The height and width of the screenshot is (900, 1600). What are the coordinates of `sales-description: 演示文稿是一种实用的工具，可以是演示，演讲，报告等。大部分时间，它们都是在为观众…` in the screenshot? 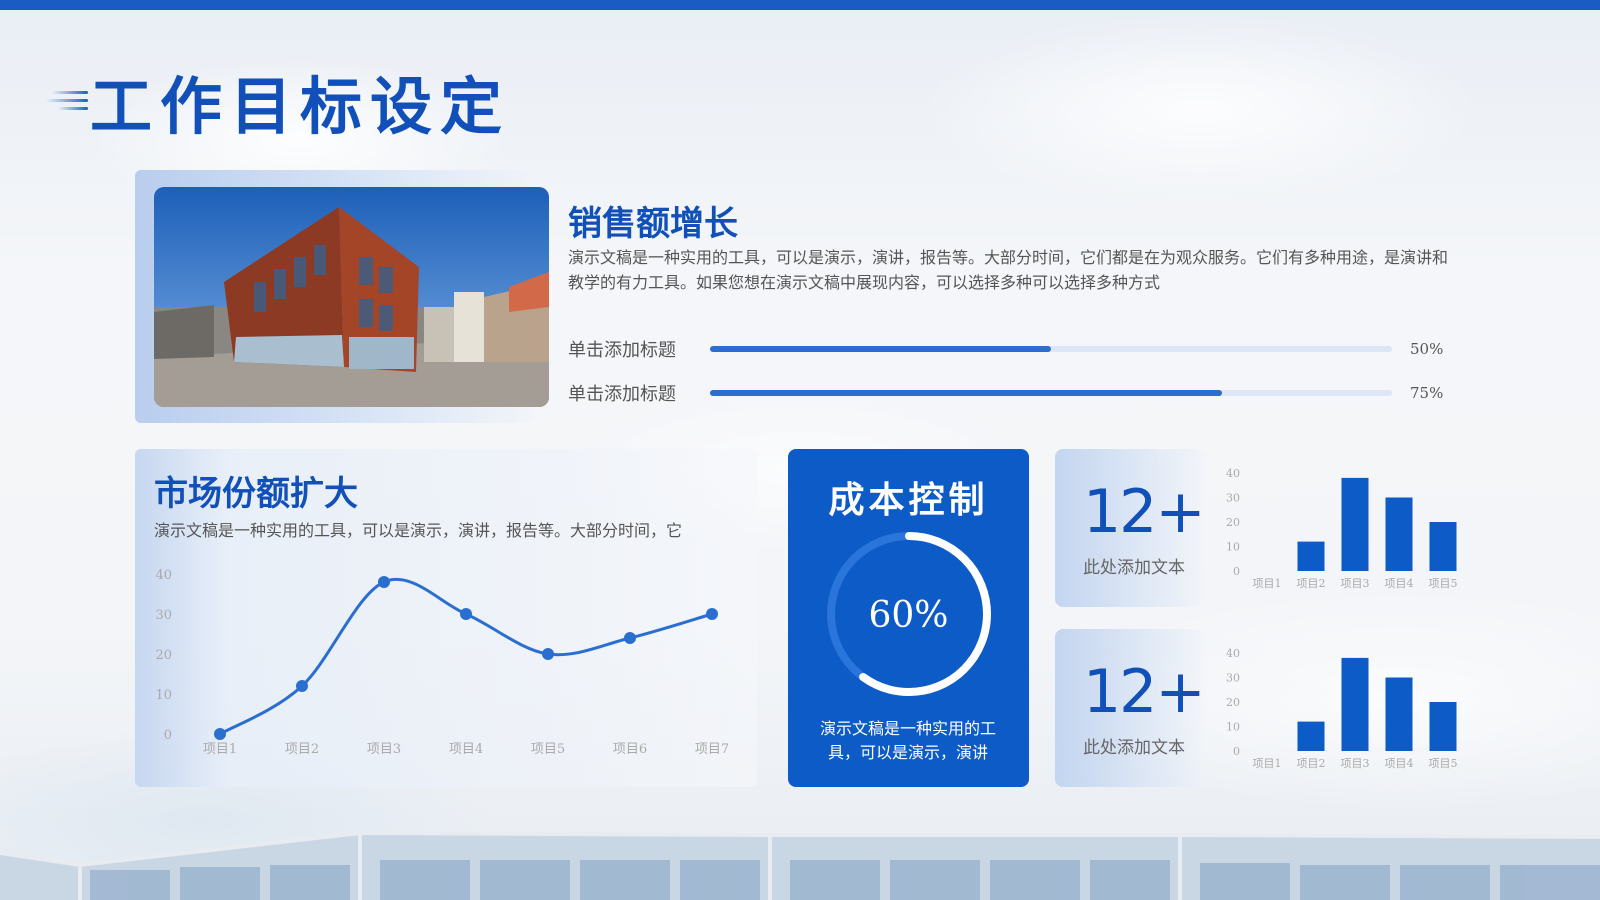 It's located at (1008, 270).